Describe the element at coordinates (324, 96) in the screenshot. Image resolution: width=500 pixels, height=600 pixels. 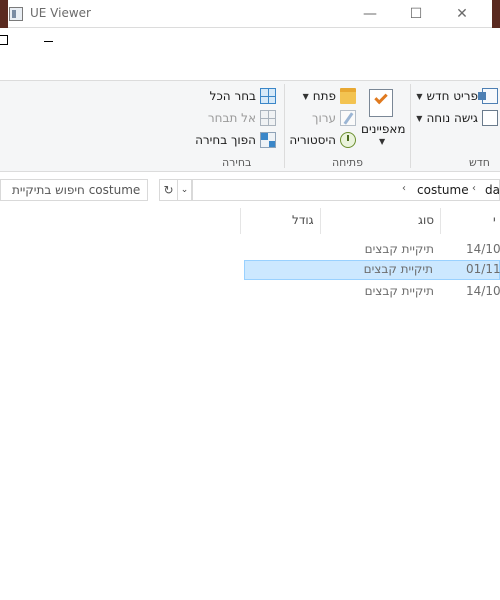
I see `open-label: פתח` at that location.